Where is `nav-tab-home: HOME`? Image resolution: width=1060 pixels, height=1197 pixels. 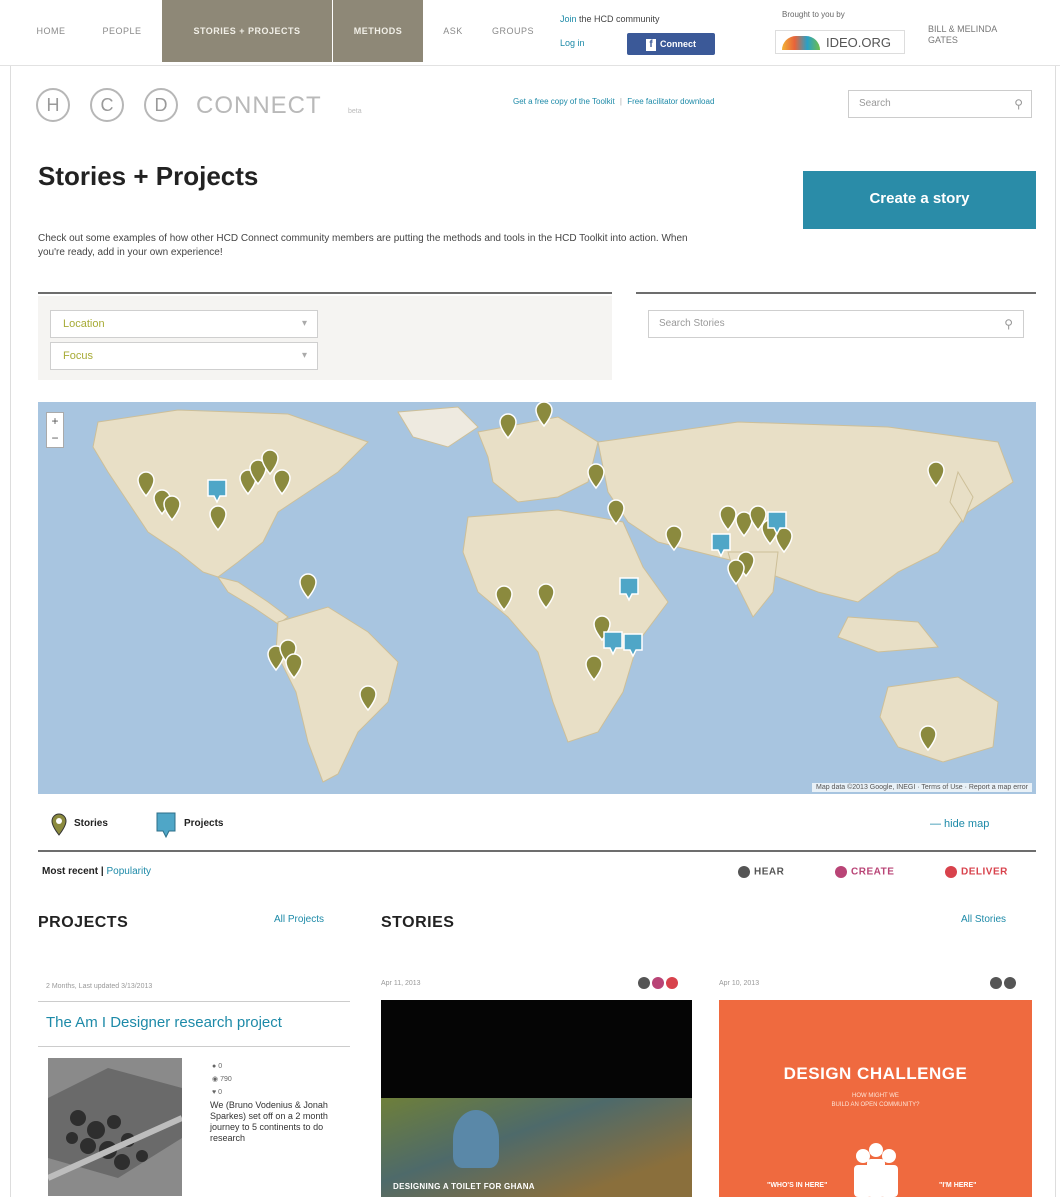
nav-tab-home: HOME is located at coordinates (51, 31).